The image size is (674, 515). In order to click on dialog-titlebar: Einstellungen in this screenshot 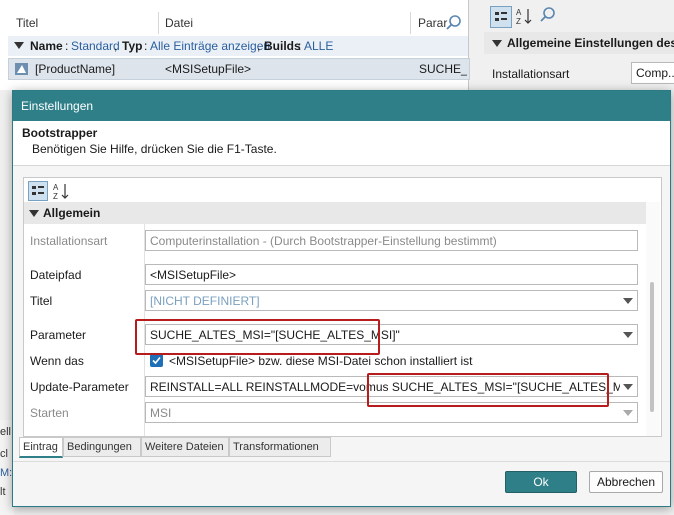, I will do `click(341, 106)`.